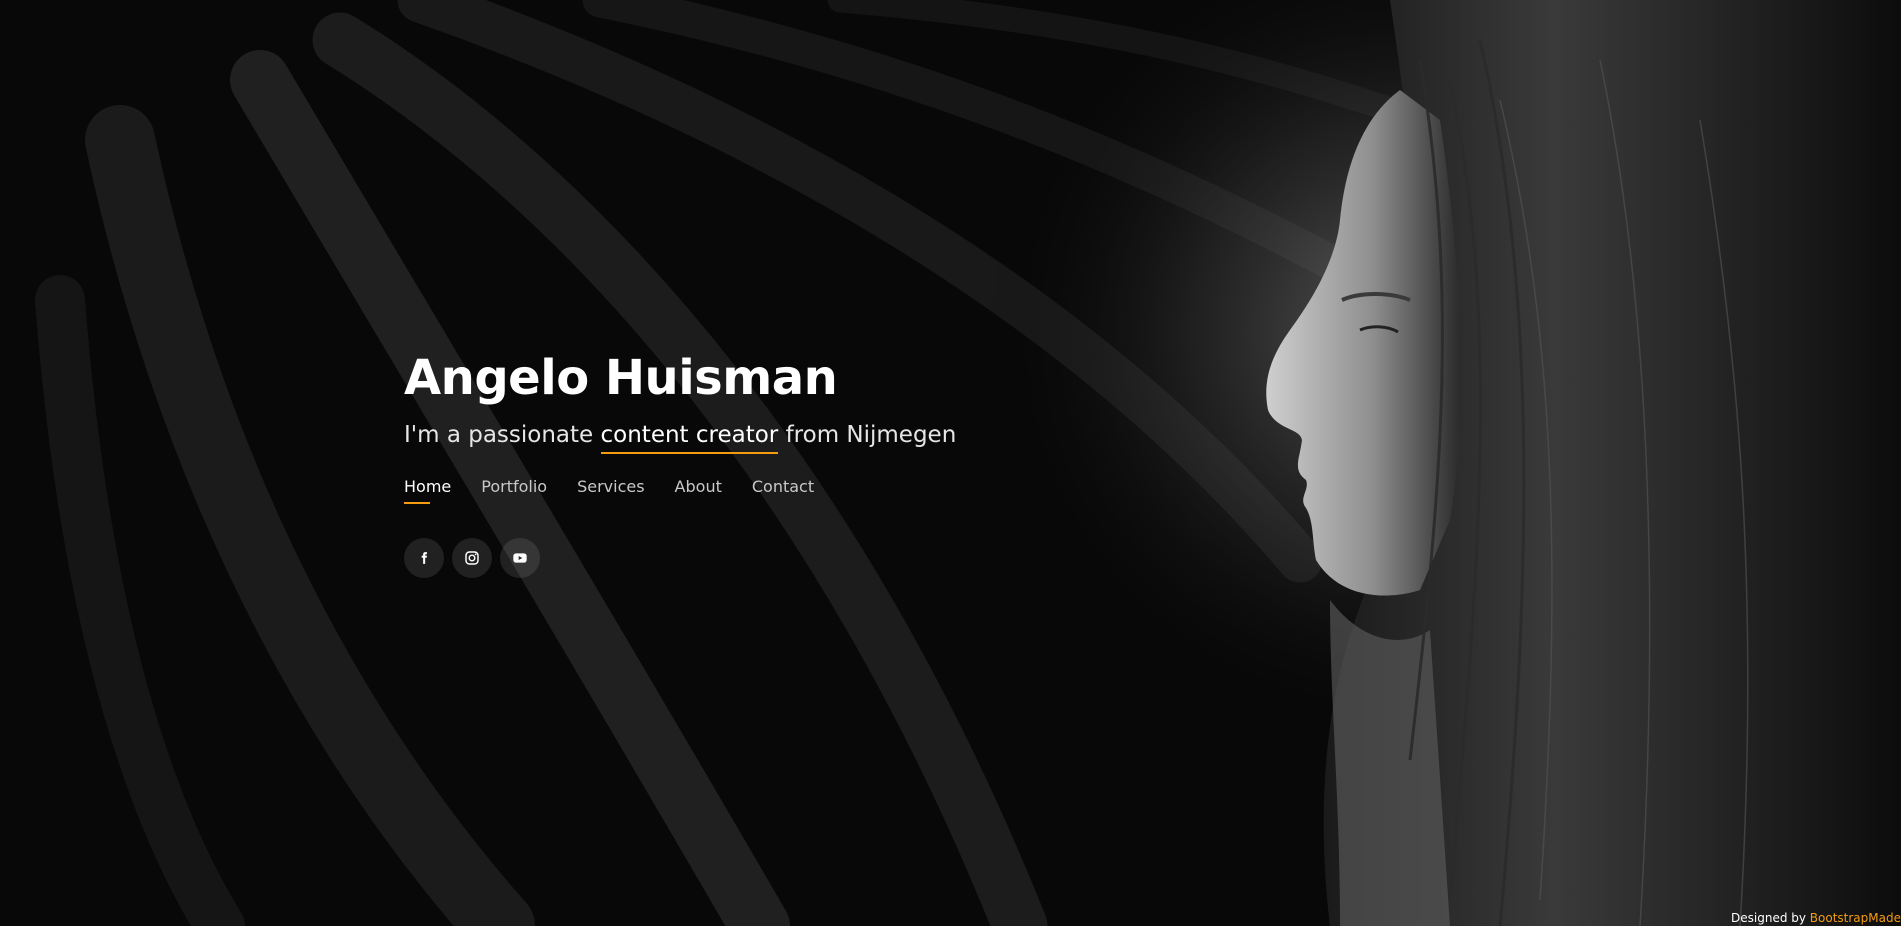 The image size is (1901, 926). I want to click on facebook-button, so click(424, 558).